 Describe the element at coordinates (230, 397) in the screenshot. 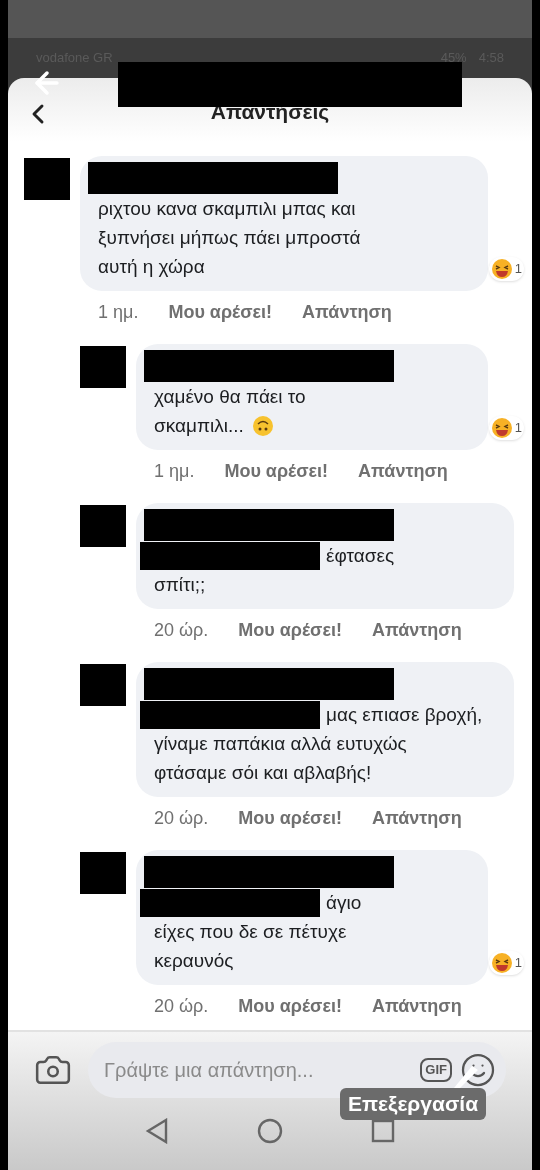

I see `comment-text: χαμένο θα πάει το` at that location.